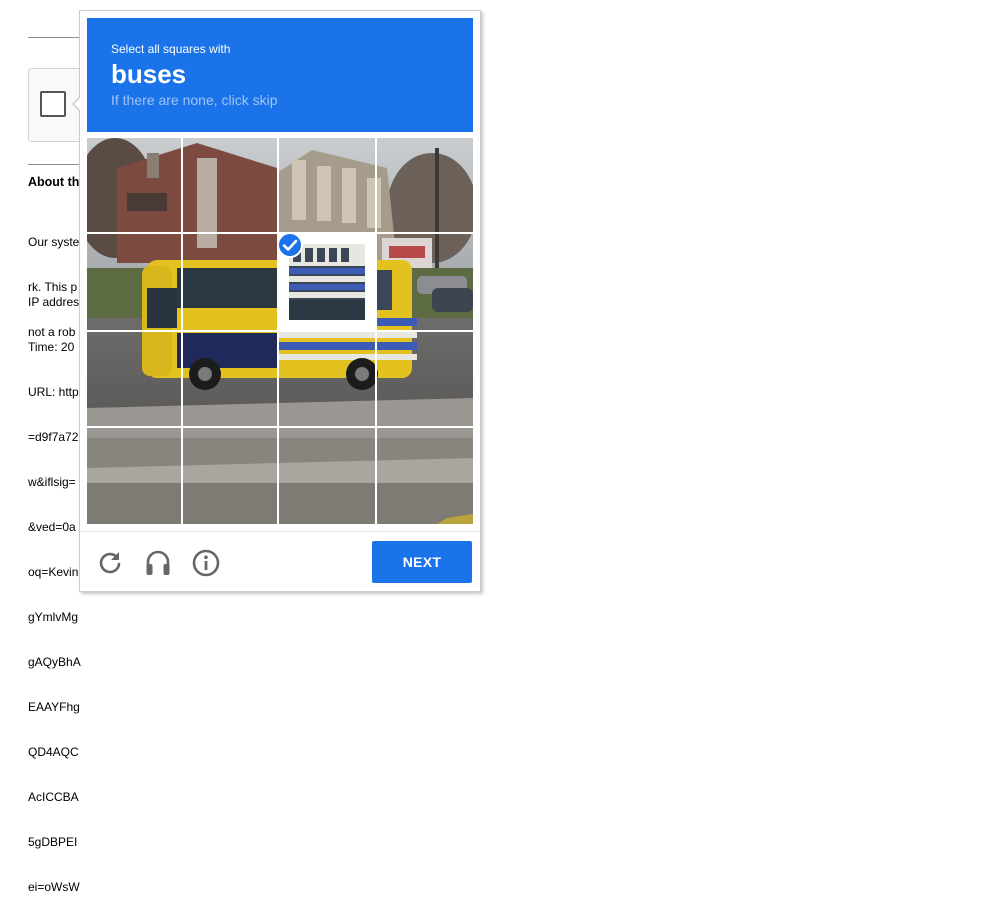 This screenshot has width=1008, height=910. Describe the element at coordinates (54, 182) in the screenshot. I see `about-heading: About th` at that location.